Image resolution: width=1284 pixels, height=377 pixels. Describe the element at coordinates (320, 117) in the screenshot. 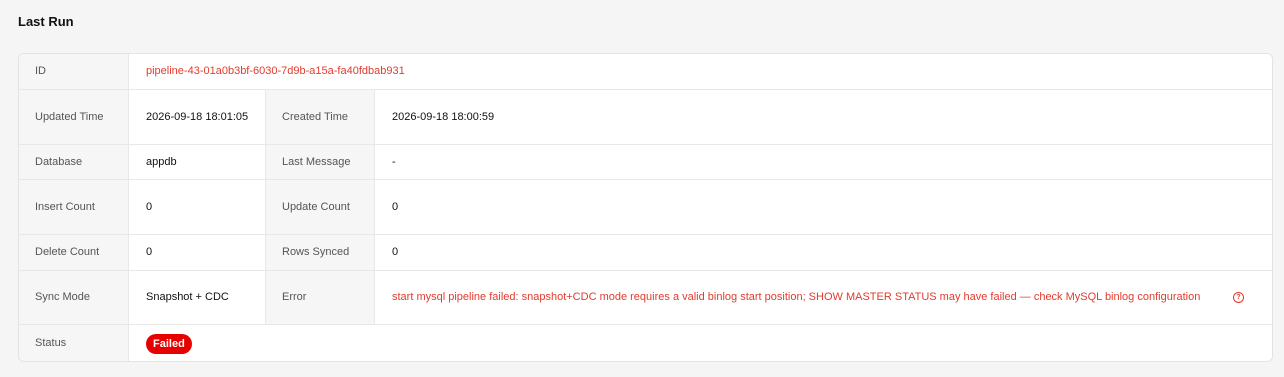

I see `created-time-label: Created Time` at that location.